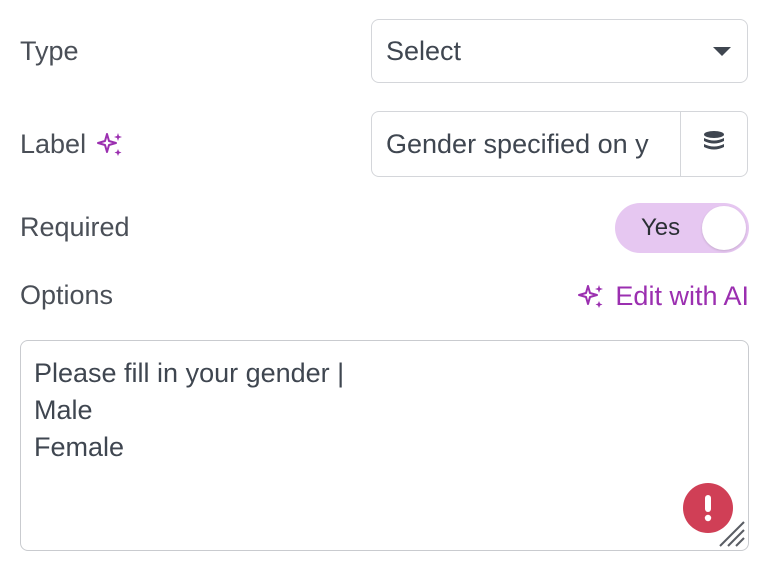 This screenshot has width=772, height=570. I want to click on label-field-label: Label, so click(73, 144).